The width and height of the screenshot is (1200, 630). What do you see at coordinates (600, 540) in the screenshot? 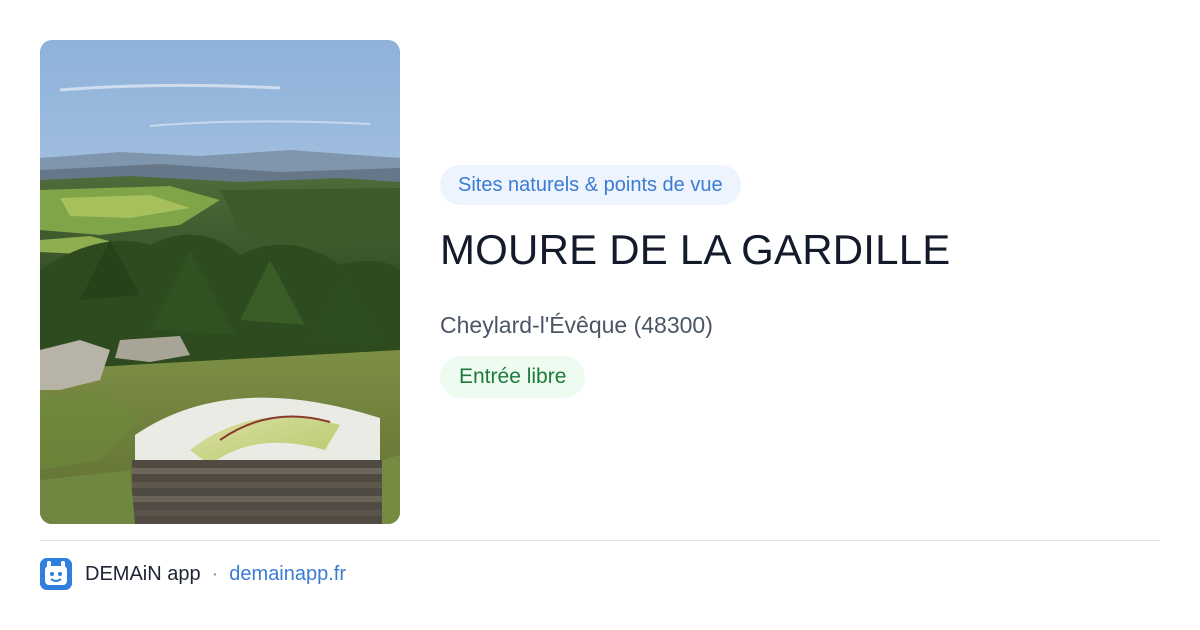
I see `footer-divider` at bounding box center [600, 540].